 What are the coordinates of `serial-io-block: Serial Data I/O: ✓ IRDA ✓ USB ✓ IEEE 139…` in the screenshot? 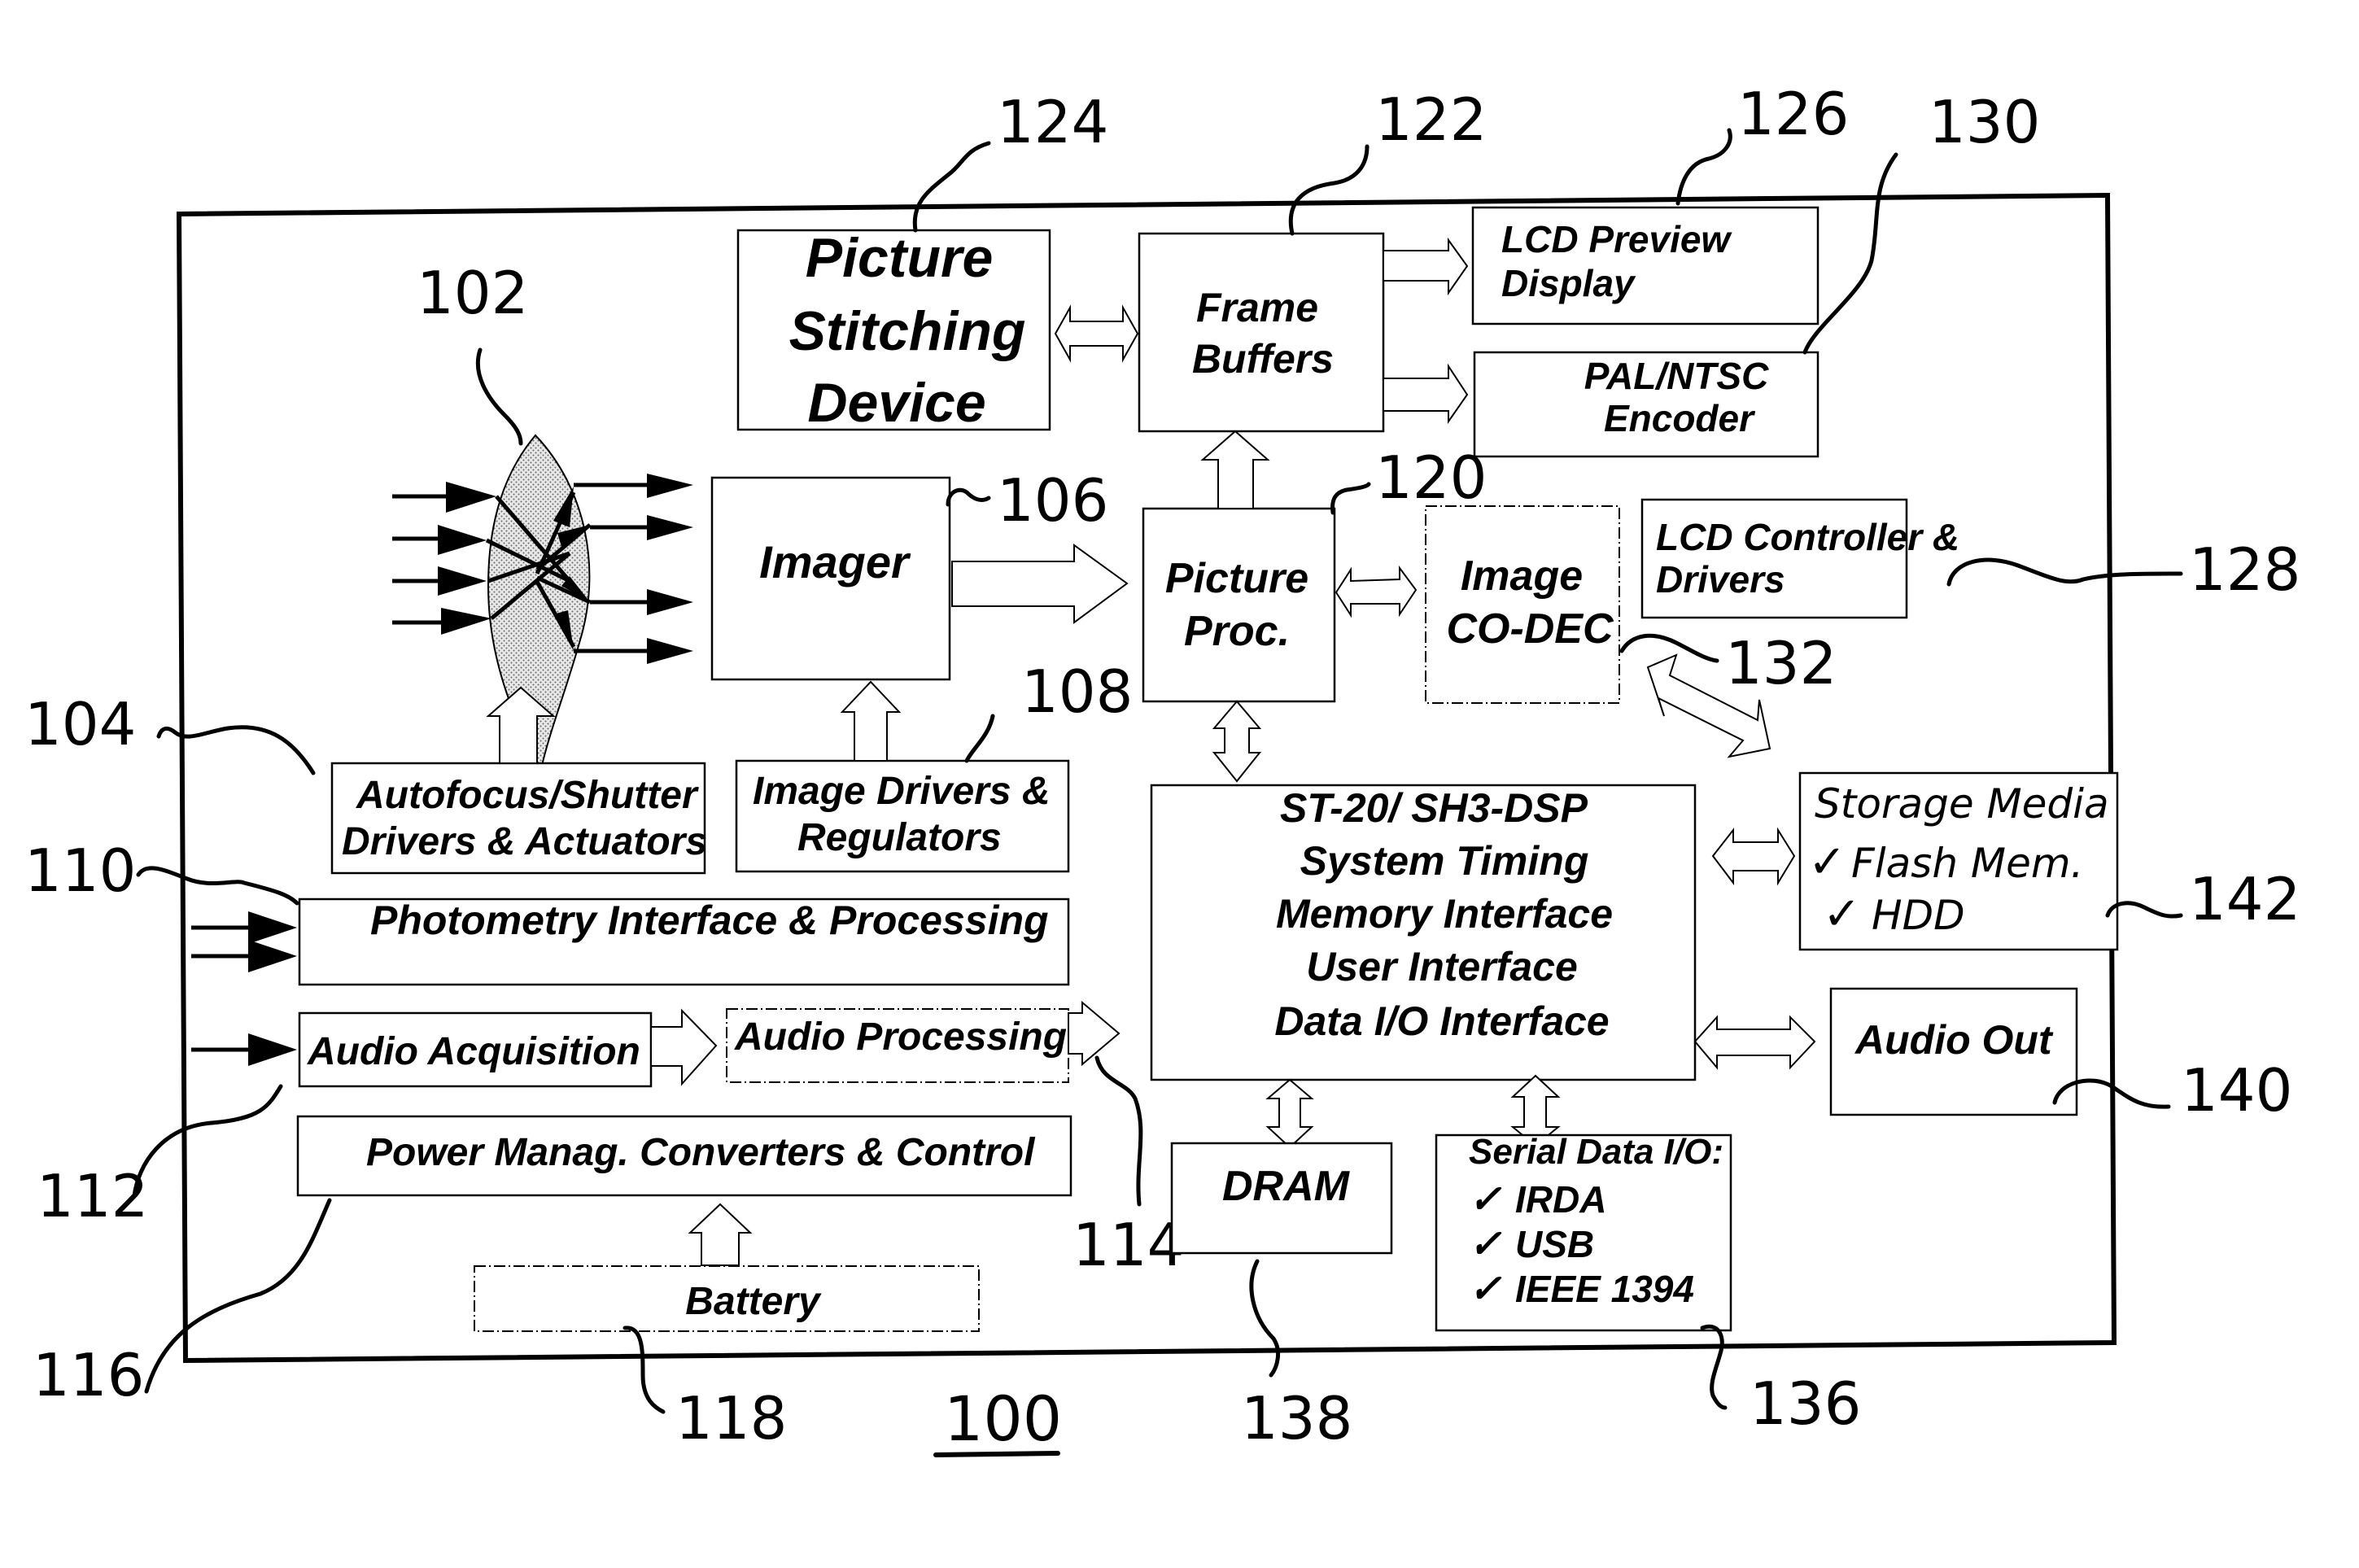 It's located at (1583, 1232).